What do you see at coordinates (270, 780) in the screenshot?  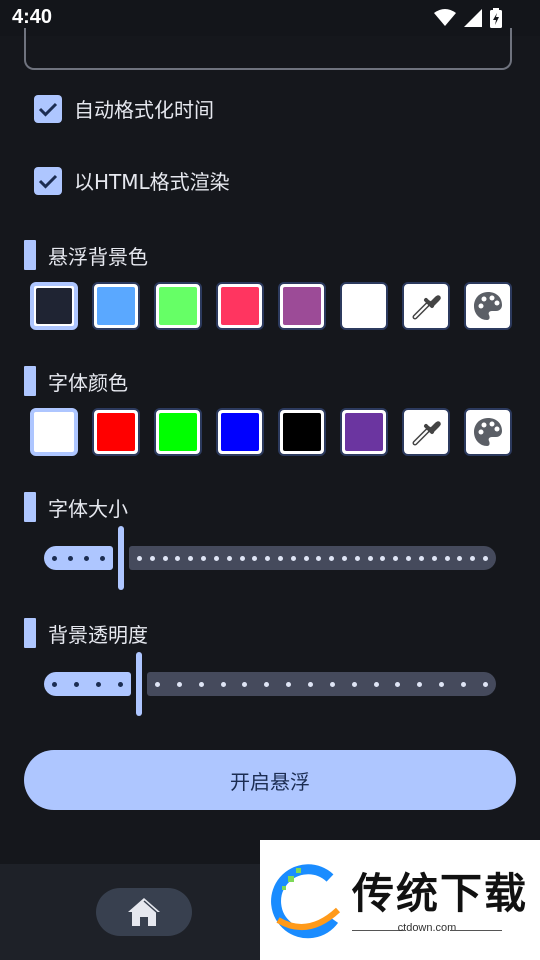 I see `start-floating-button: 开启悬浮` at bounding box center [270, 780].